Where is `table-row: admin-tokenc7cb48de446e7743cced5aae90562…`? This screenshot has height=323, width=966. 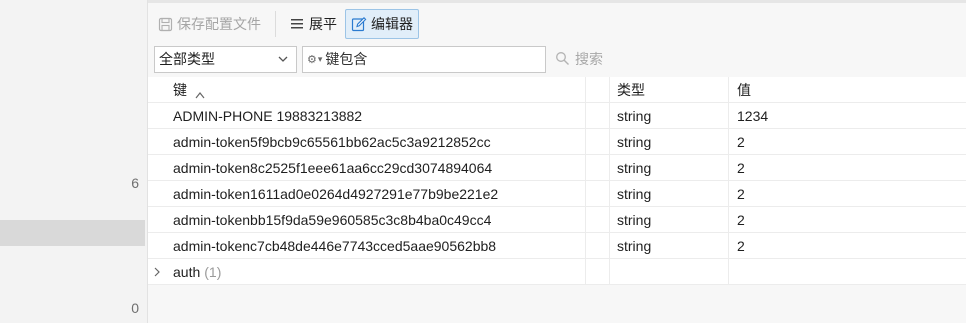 table-row: admin-tokenc7cb48de446e7743cced5aae90562… is located at coordinates (557, 246).